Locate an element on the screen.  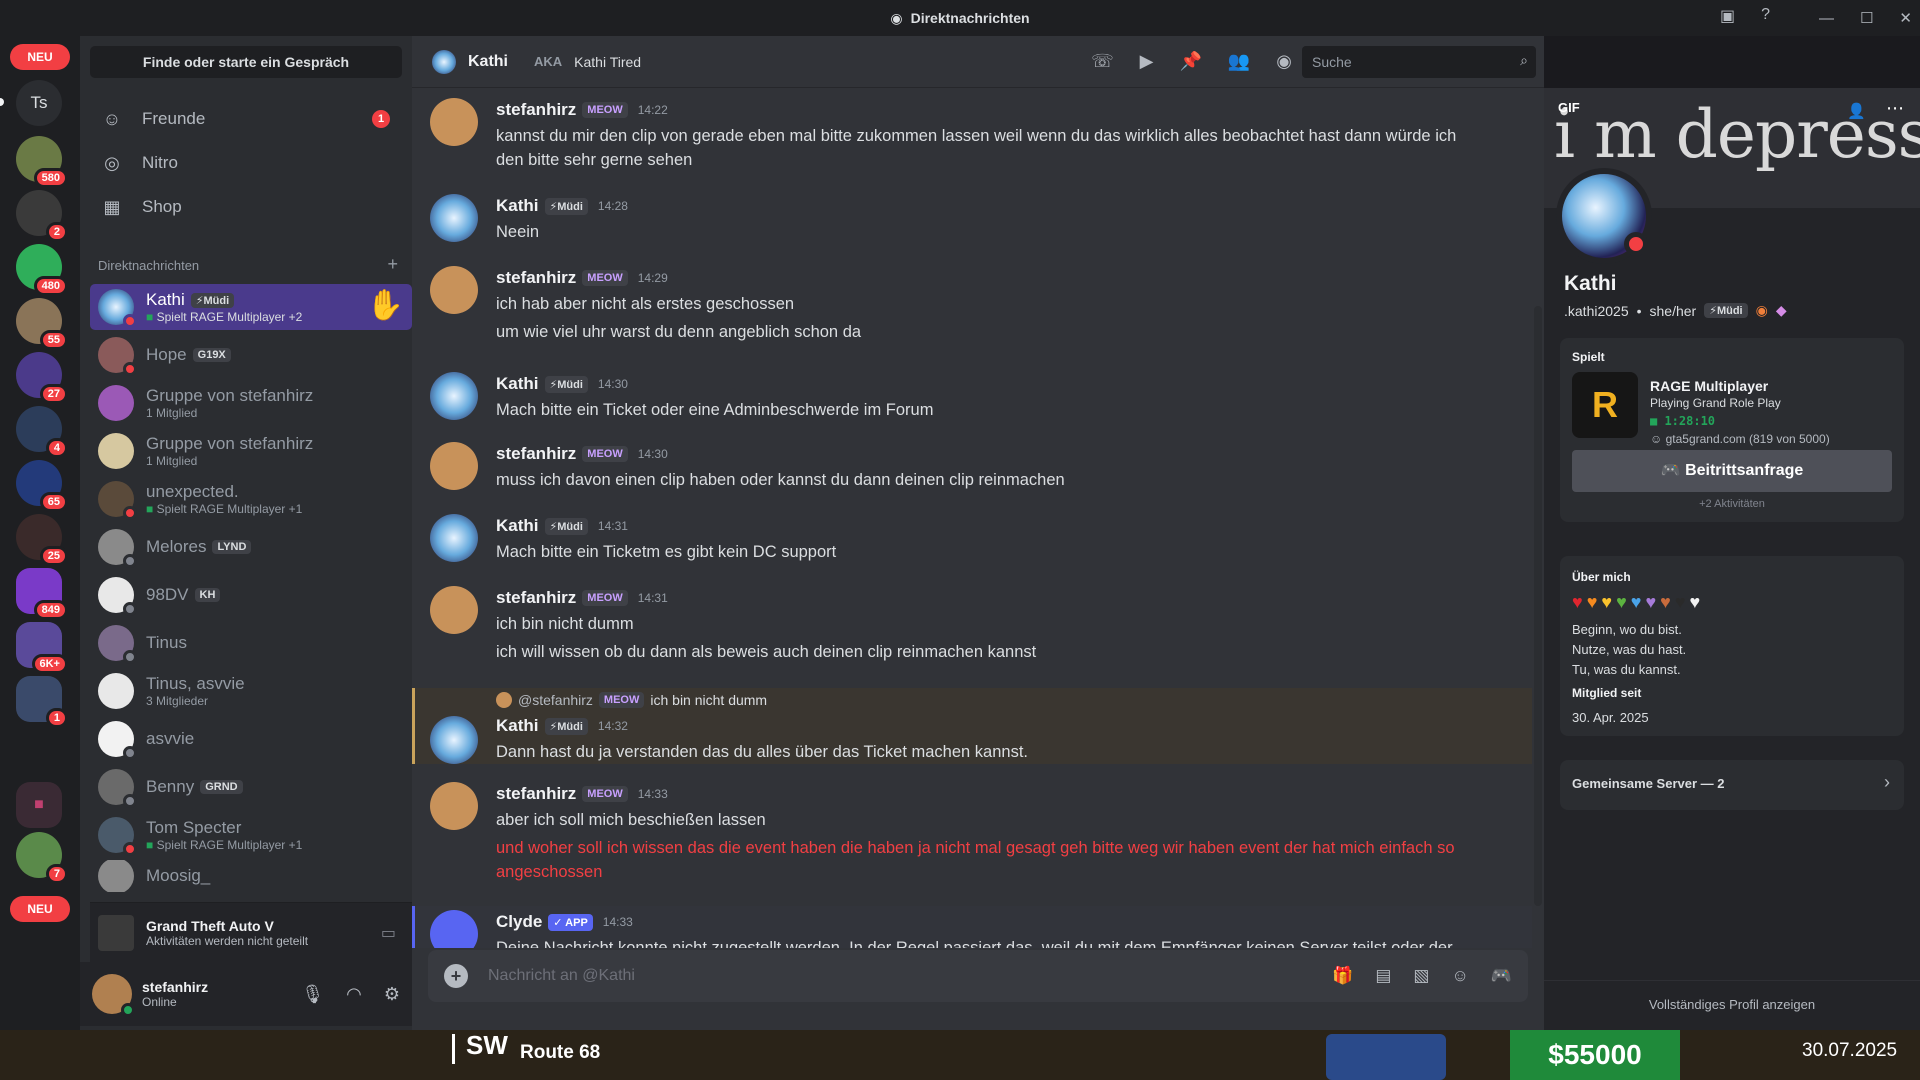
find-conversation-button: Finde oder starte ein Gespräch is located at coordinates (246, 62).